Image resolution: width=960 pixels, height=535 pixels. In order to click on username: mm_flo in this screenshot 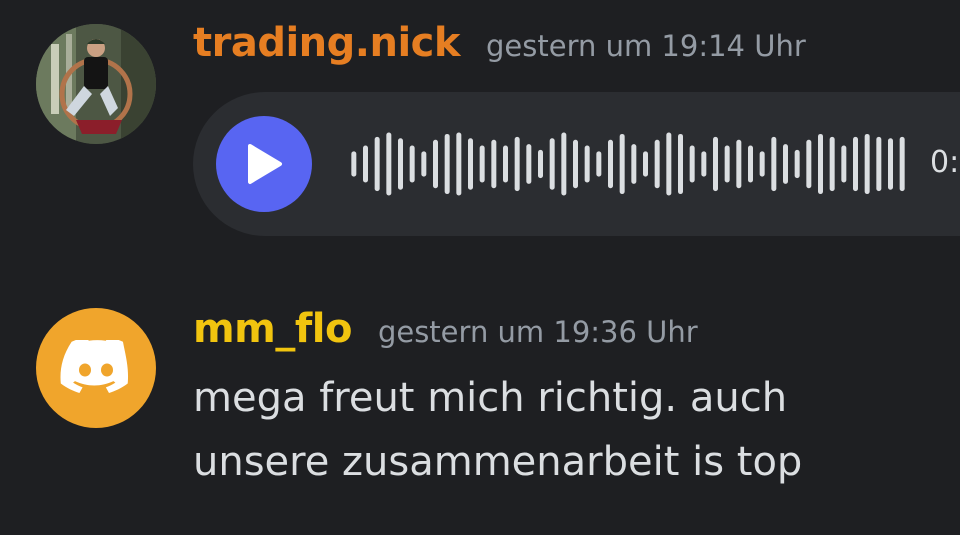, I will do `click(272, 329)`.